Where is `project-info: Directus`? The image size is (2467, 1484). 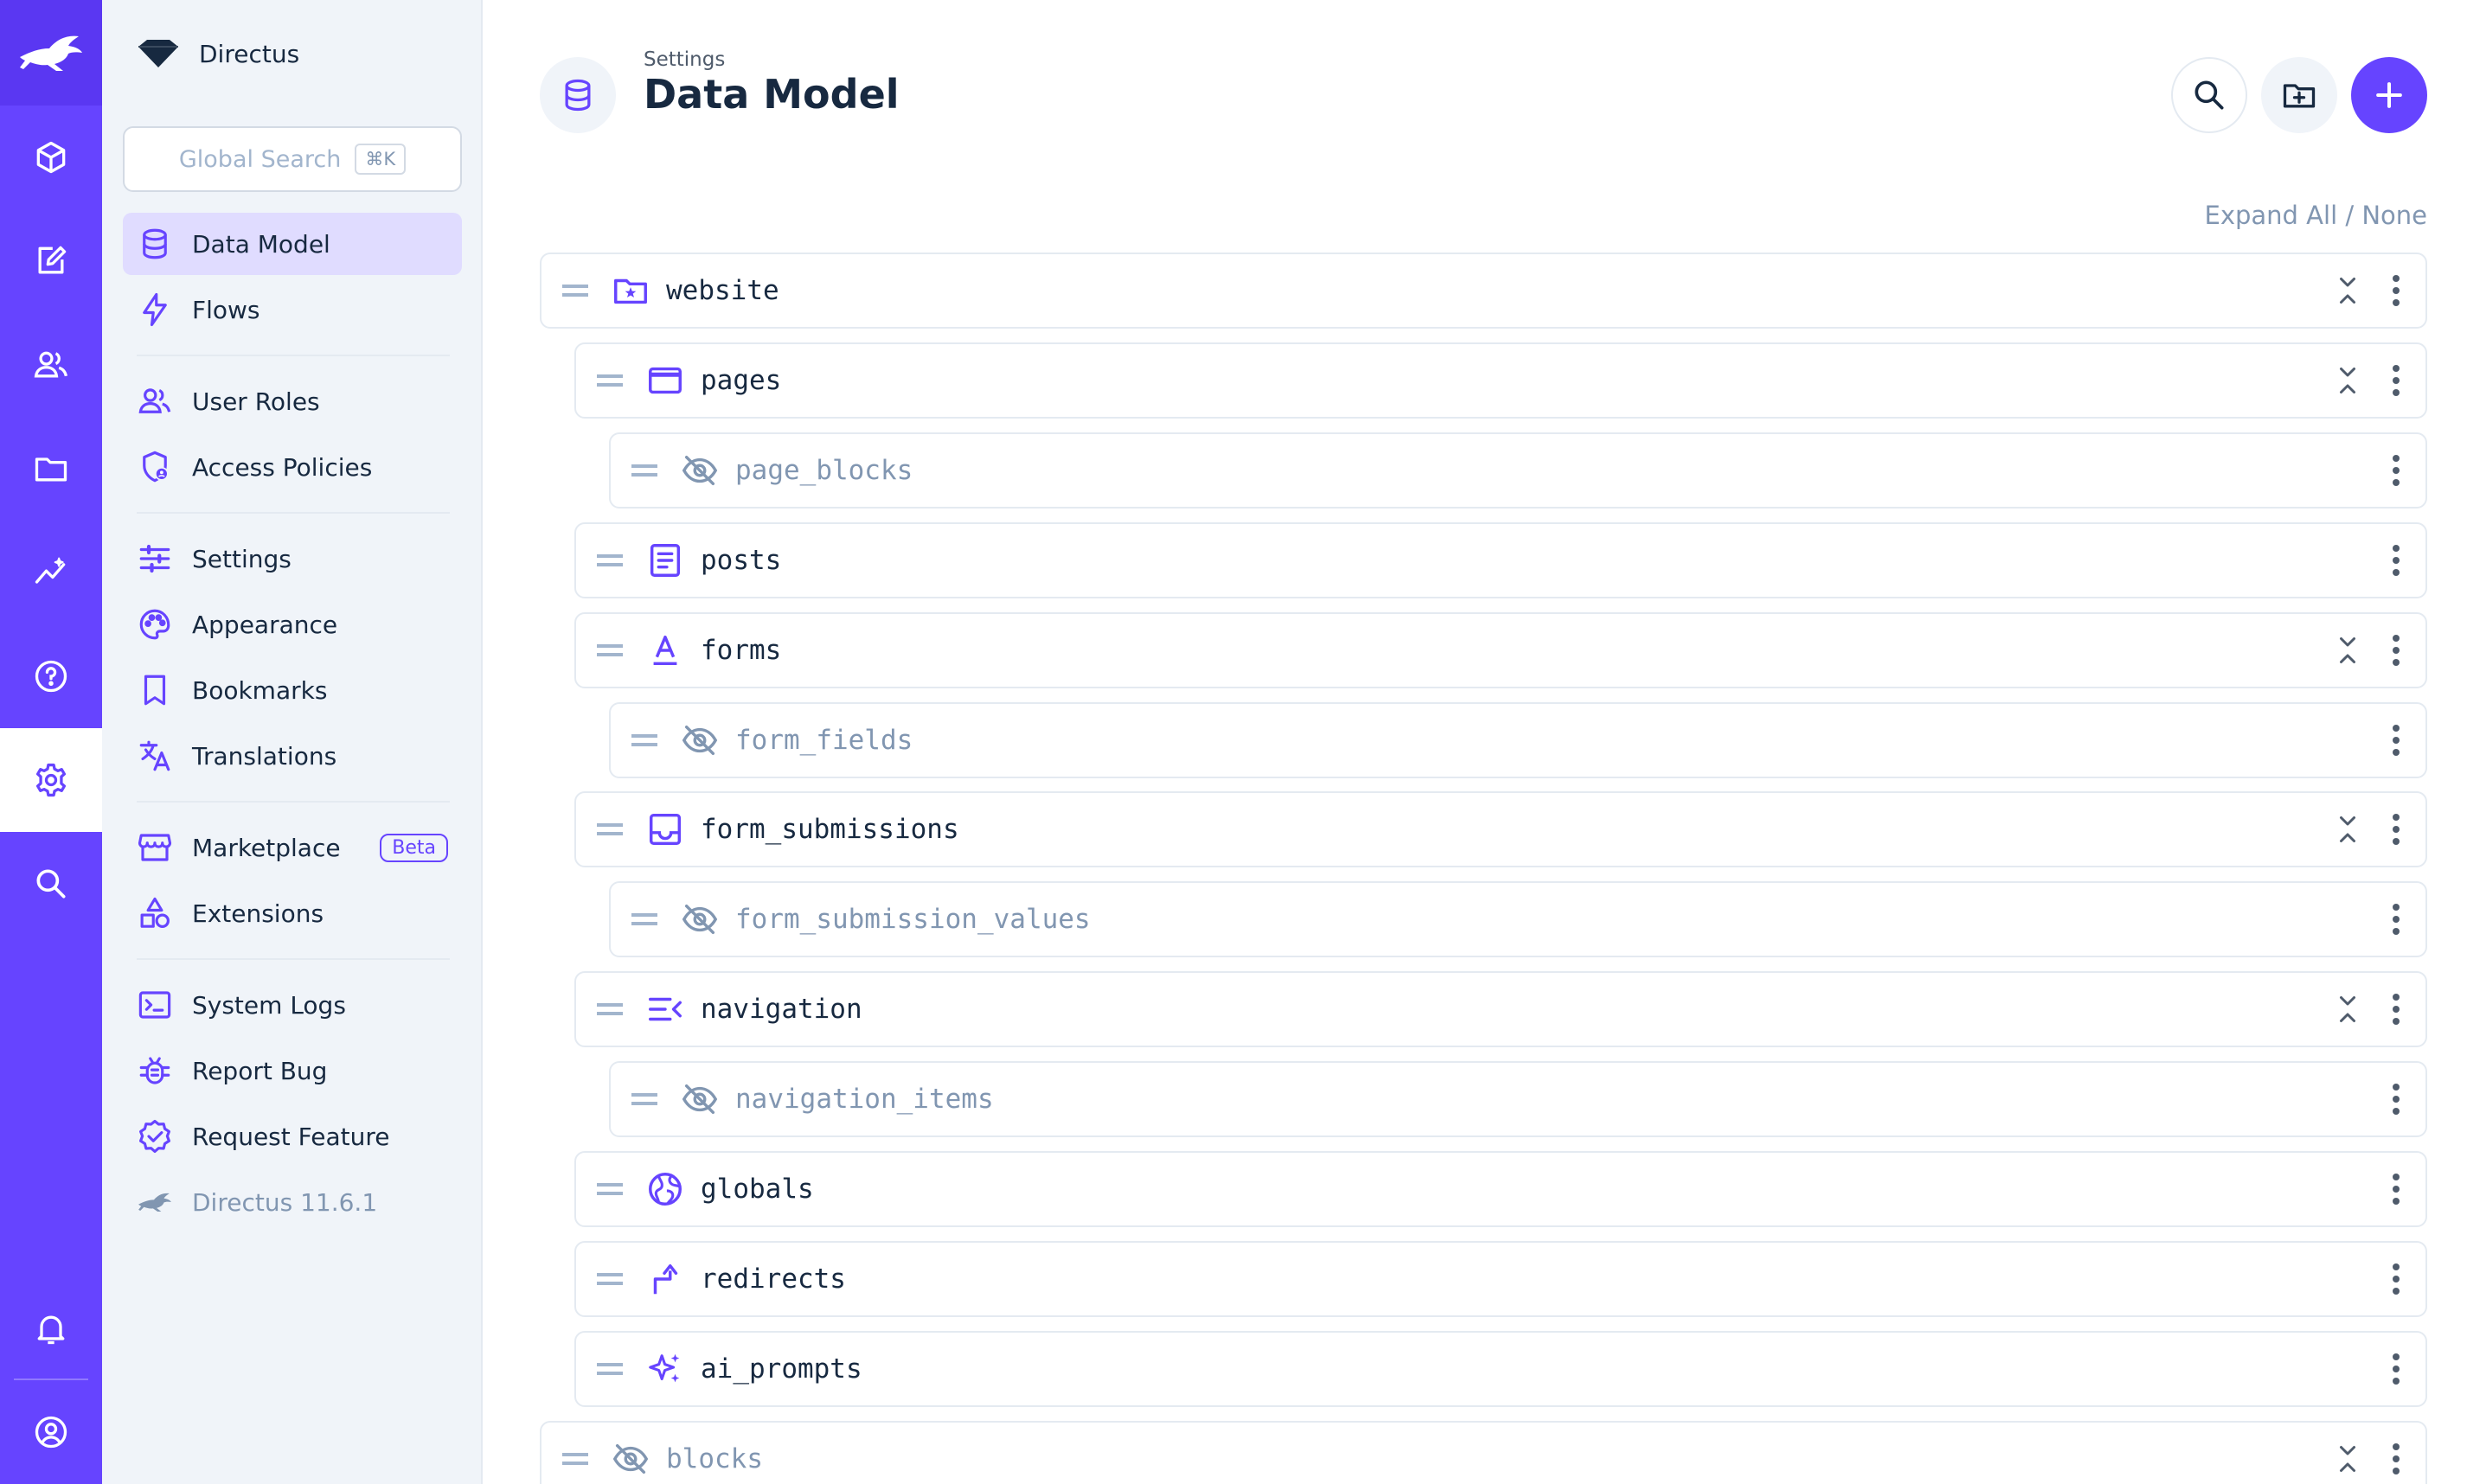
project-info: Directus is located at coordinates (218, 54).